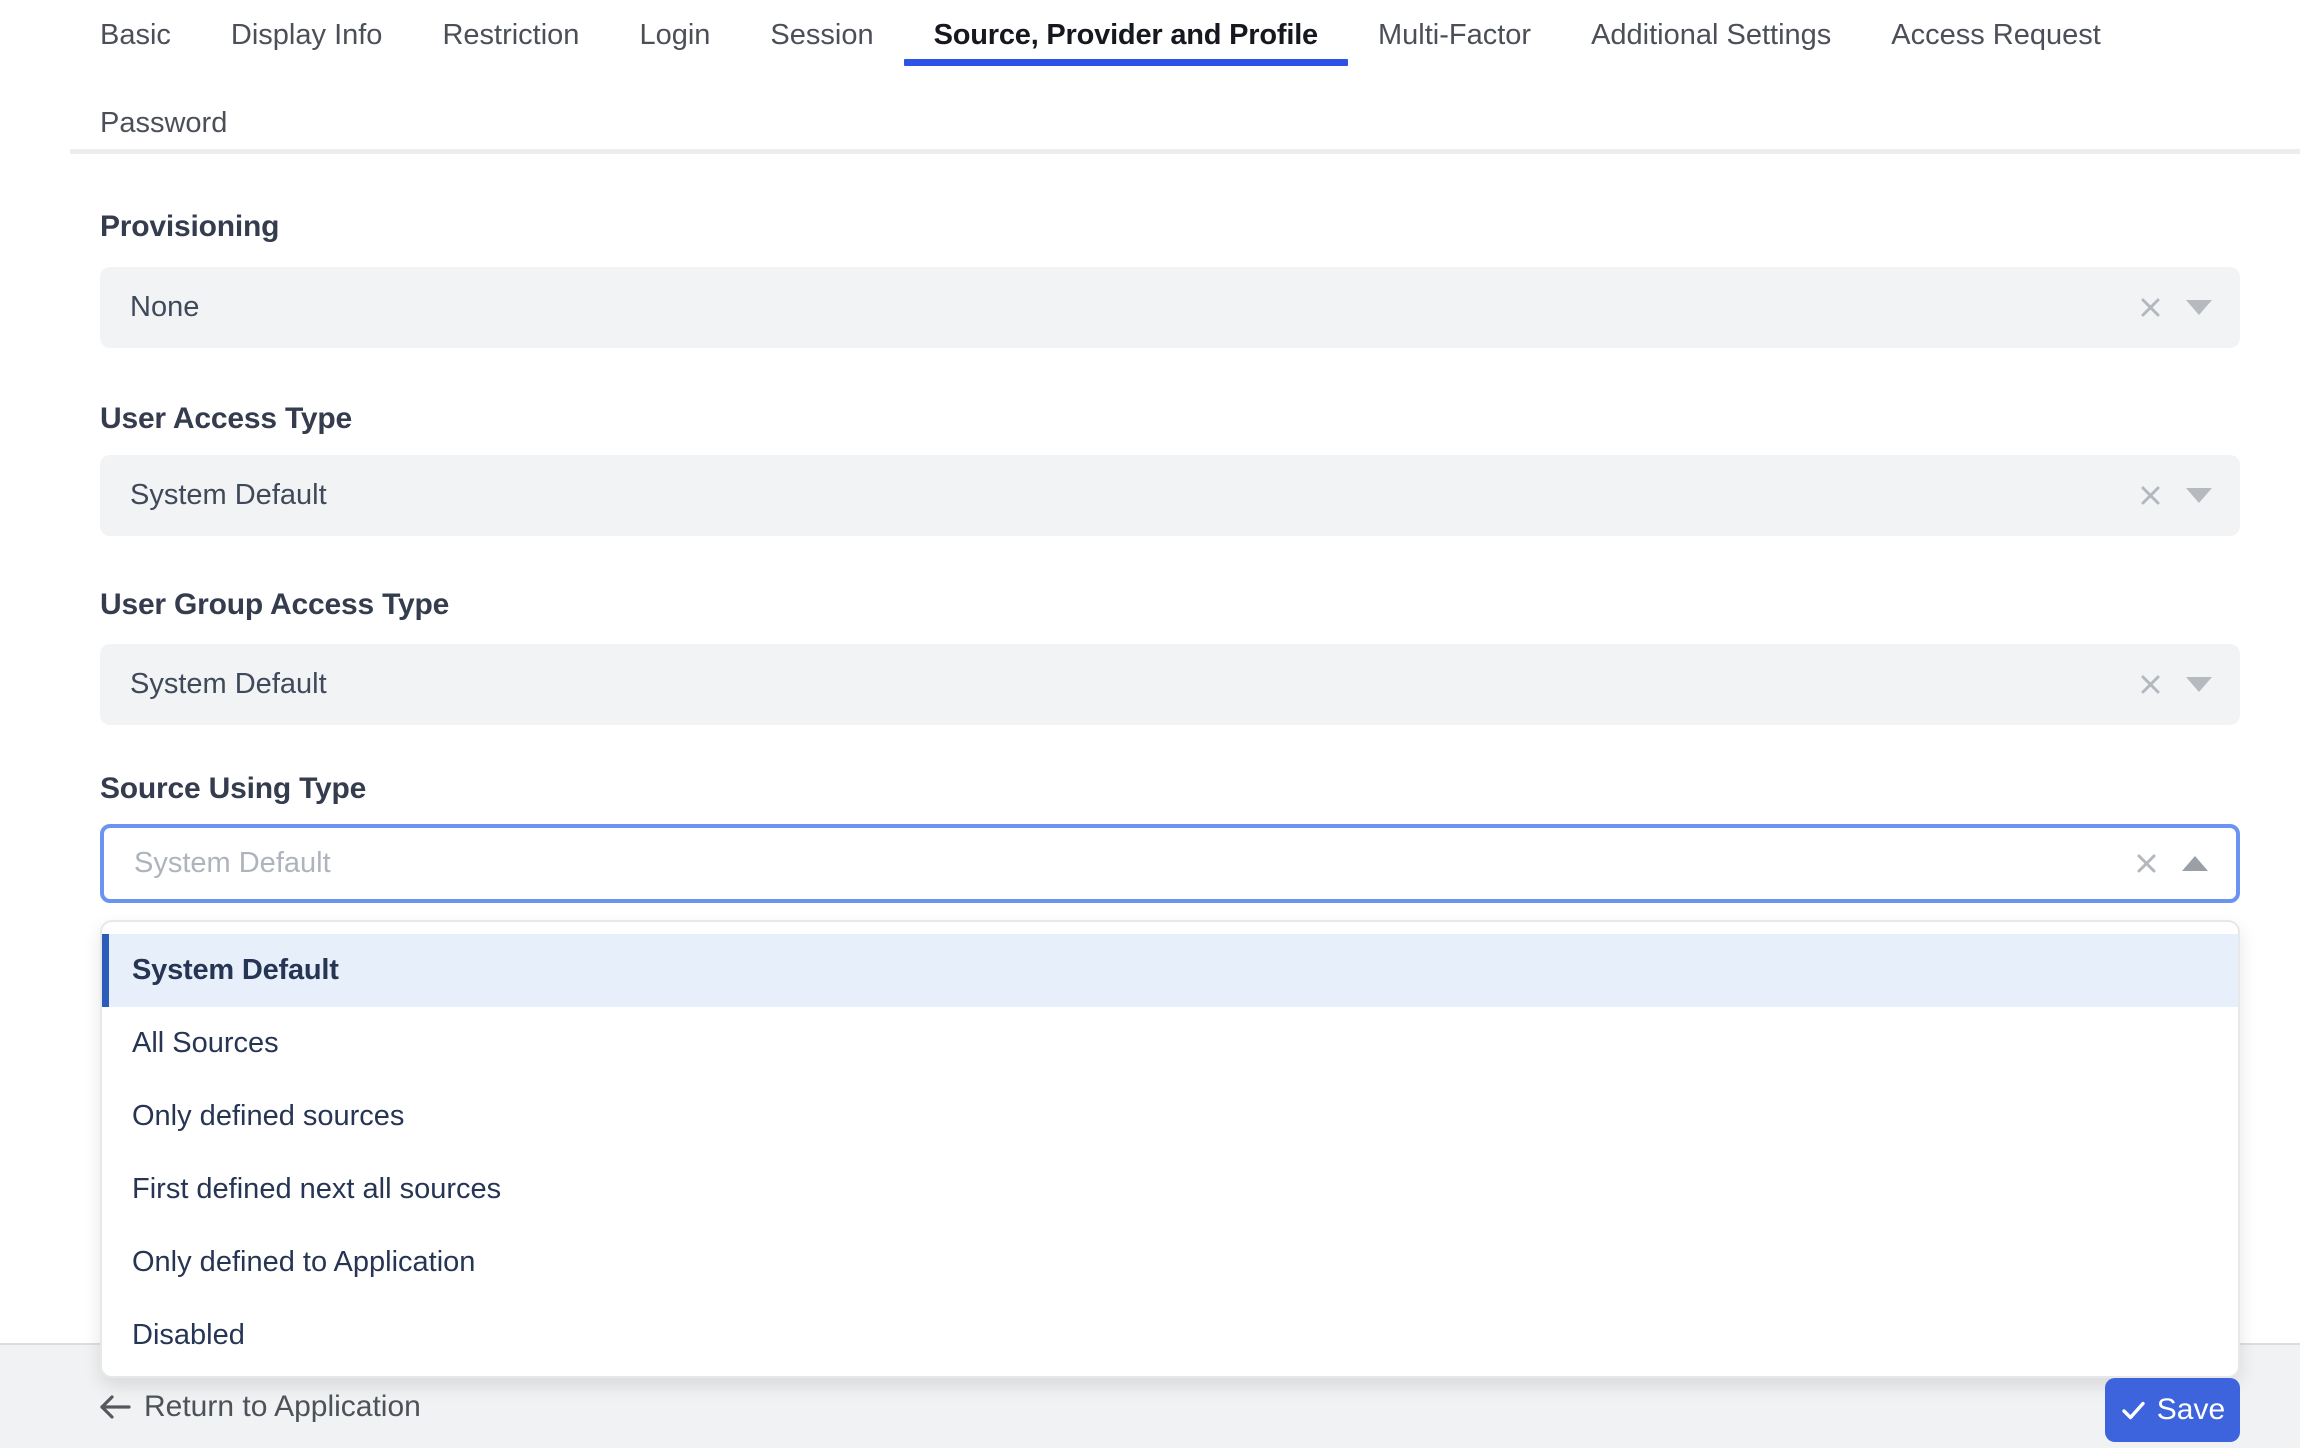 This screenshot has width=2300, height=1448. I want to click on select-user-group-access-type: System Default, so click(1170, 684).